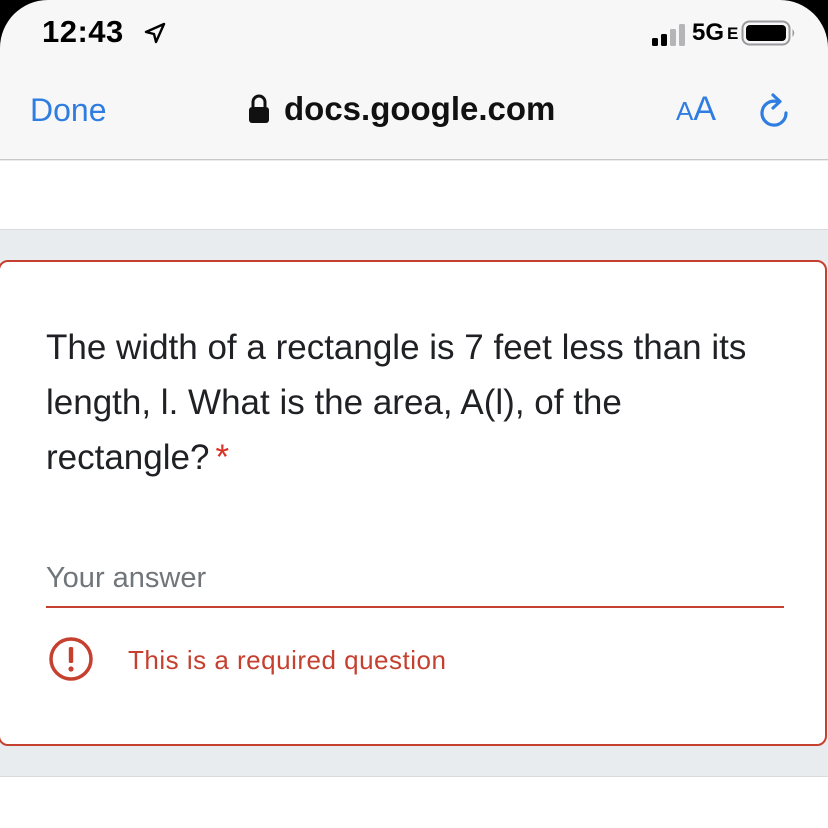 Image resolution: width=828 pixels, height=828 pixels. What do you see at coordinates (222, 457) in the screenshot?
I see `required-marker: *` at bounding box center [222, 457].